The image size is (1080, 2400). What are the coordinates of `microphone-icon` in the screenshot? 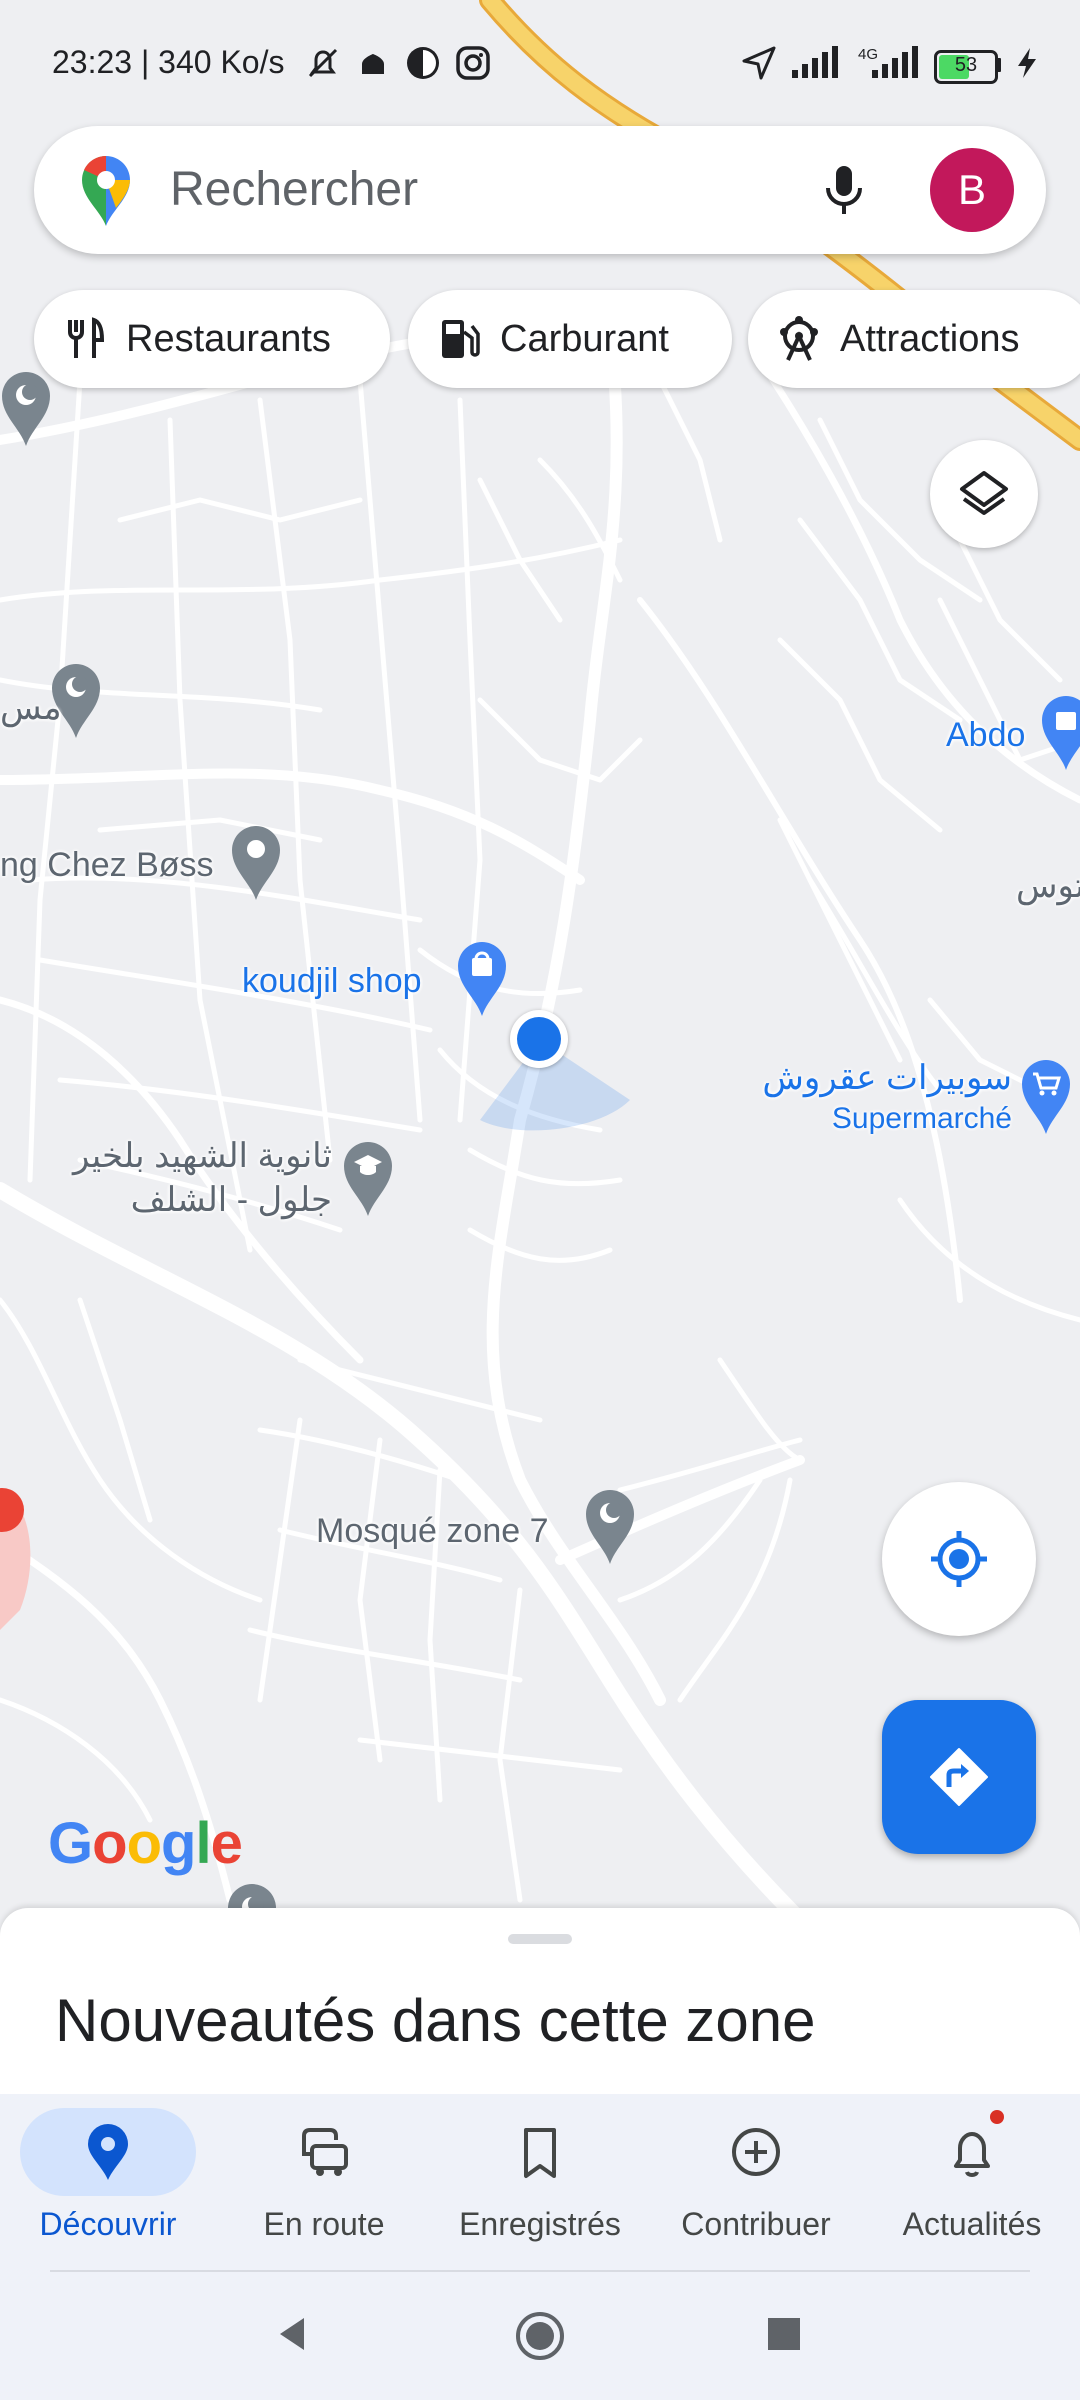 It's located at (844, 190).